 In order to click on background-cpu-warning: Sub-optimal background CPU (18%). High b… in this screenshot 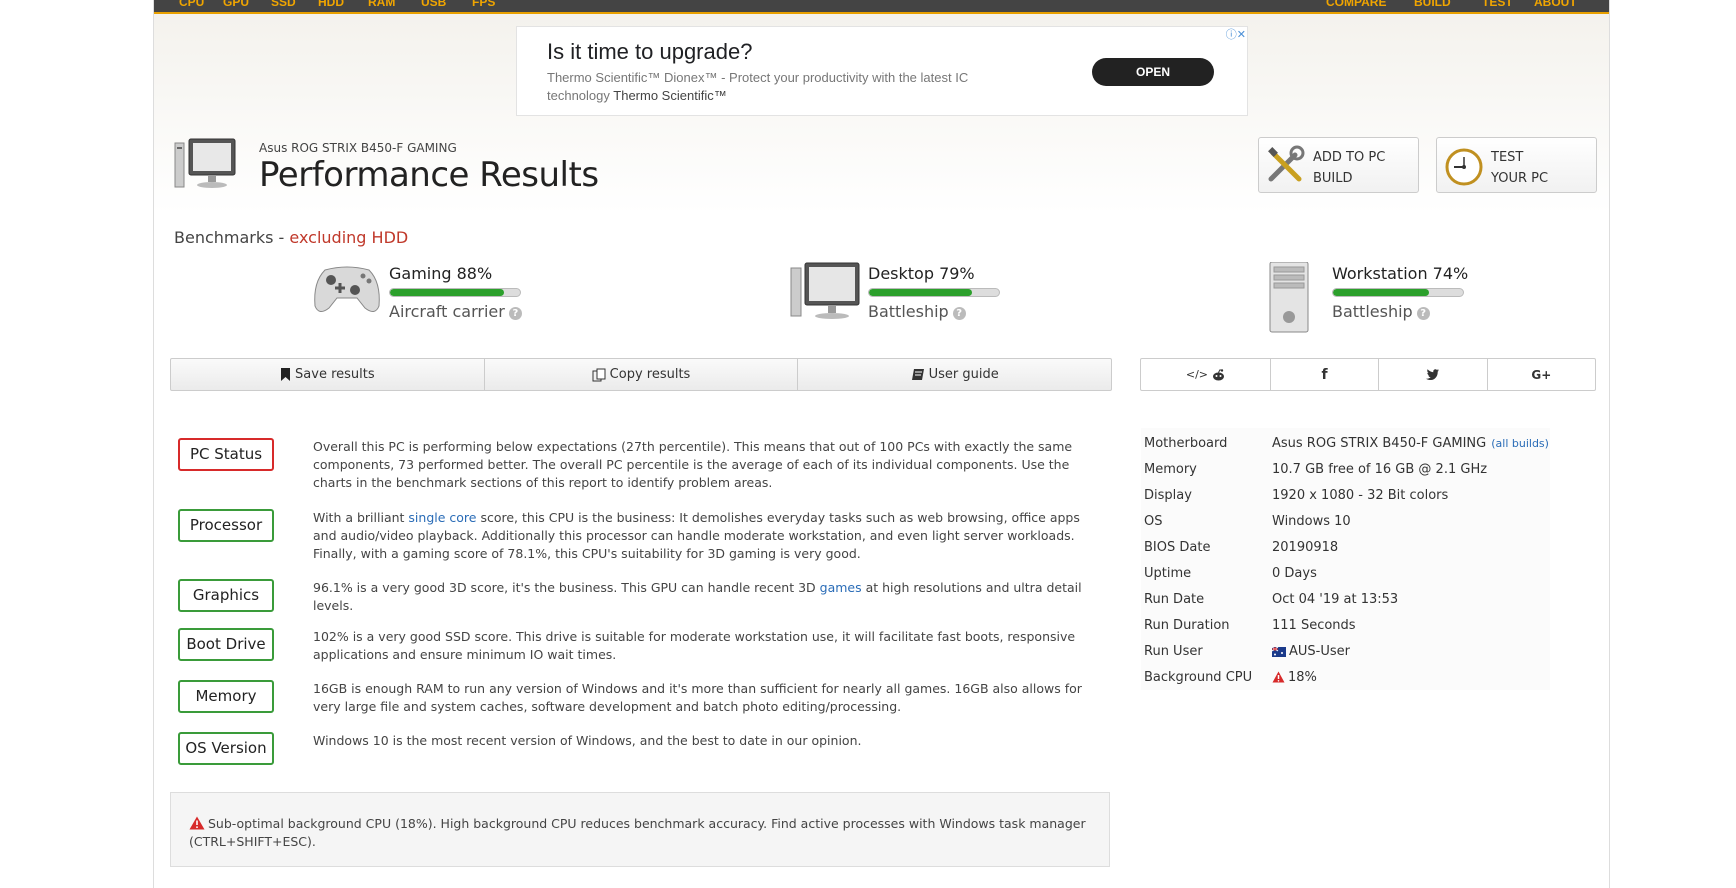, I will do `click(640, 829)`.